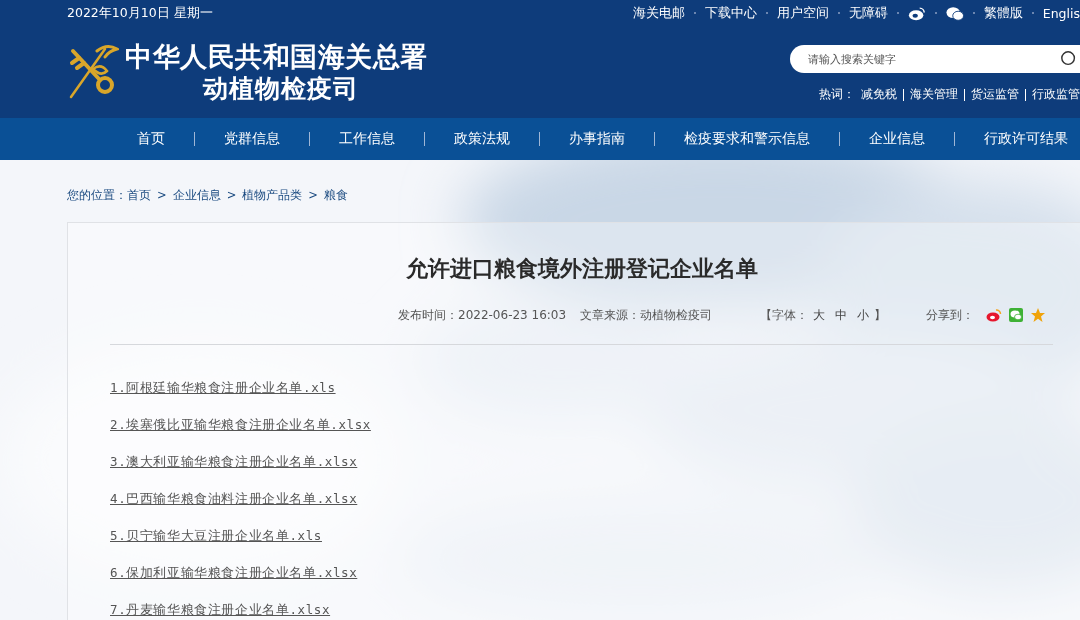 The height and width of the screenshot is (620, 1080). What do you see at coordinates (934, 94) in the screenshot?
I see `hot-word-link: 海关管理` at bounding box center [934, 94].